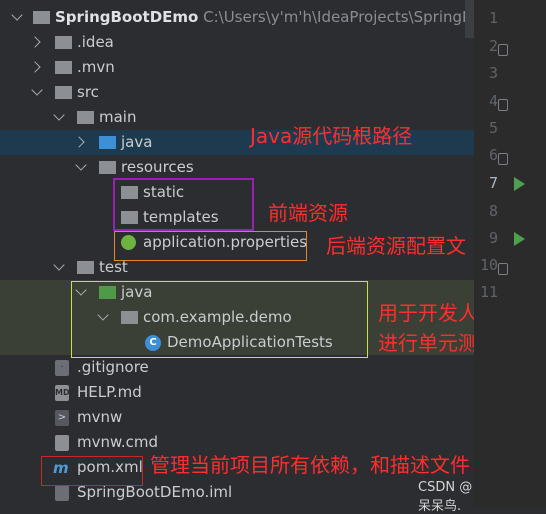 The width and height of the screenshot is (546, 514). I want to click on line-number: 2, so click(493, 46).